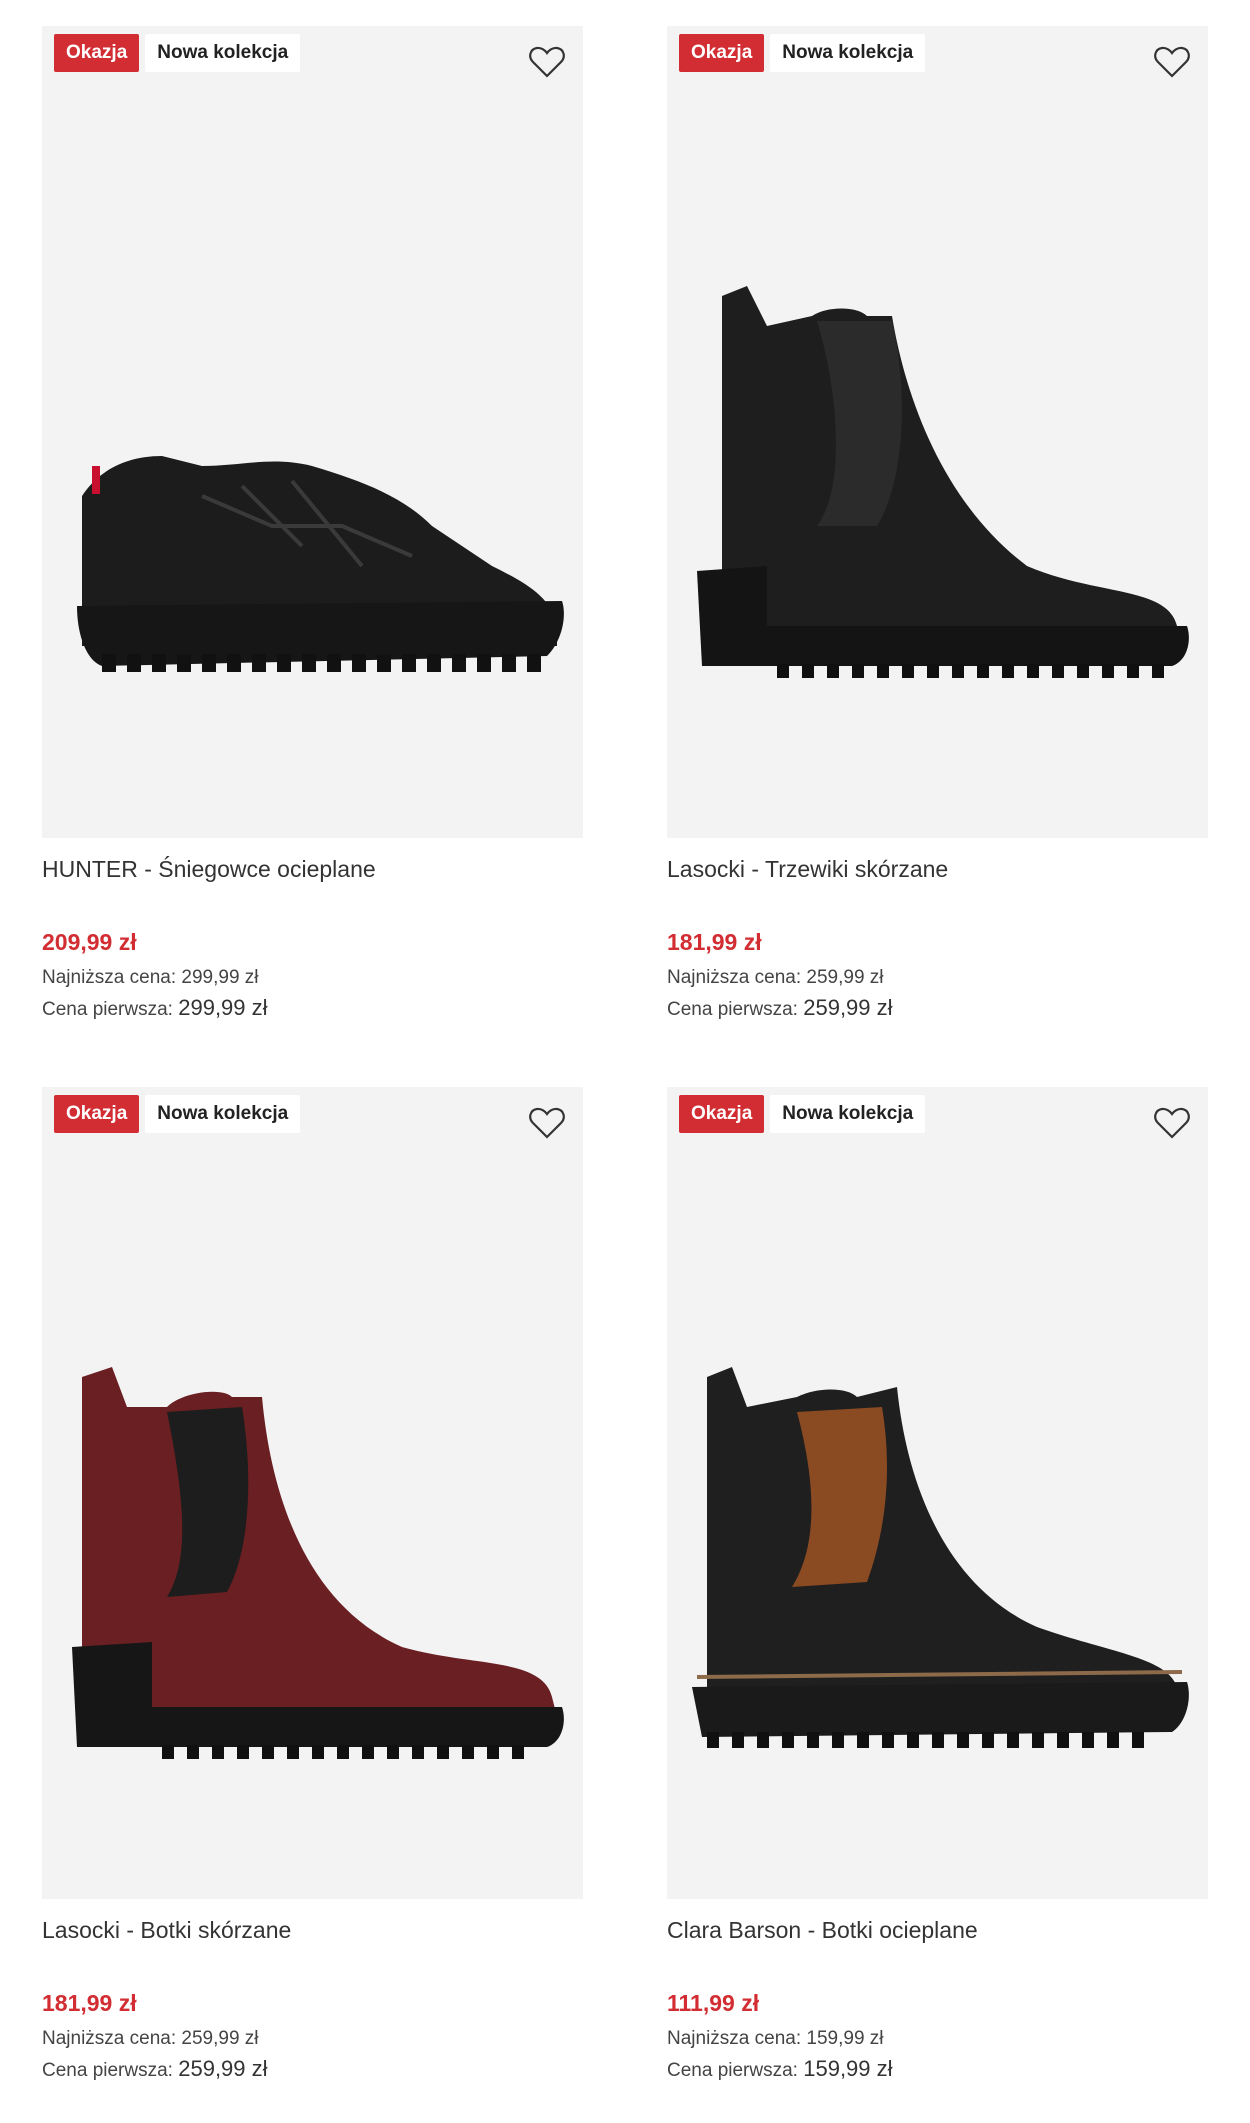 Image resolution: width=1250 pixels, height=2123 pixels. I want to click on original-price-line: Cena pierwsza: 299,99 zł, so click(312, 1009).